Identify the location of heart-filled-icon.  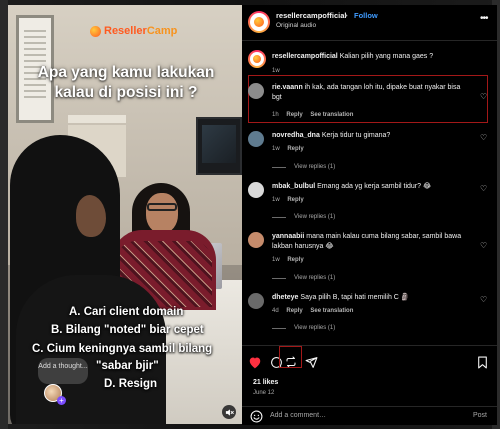
(255, 362).